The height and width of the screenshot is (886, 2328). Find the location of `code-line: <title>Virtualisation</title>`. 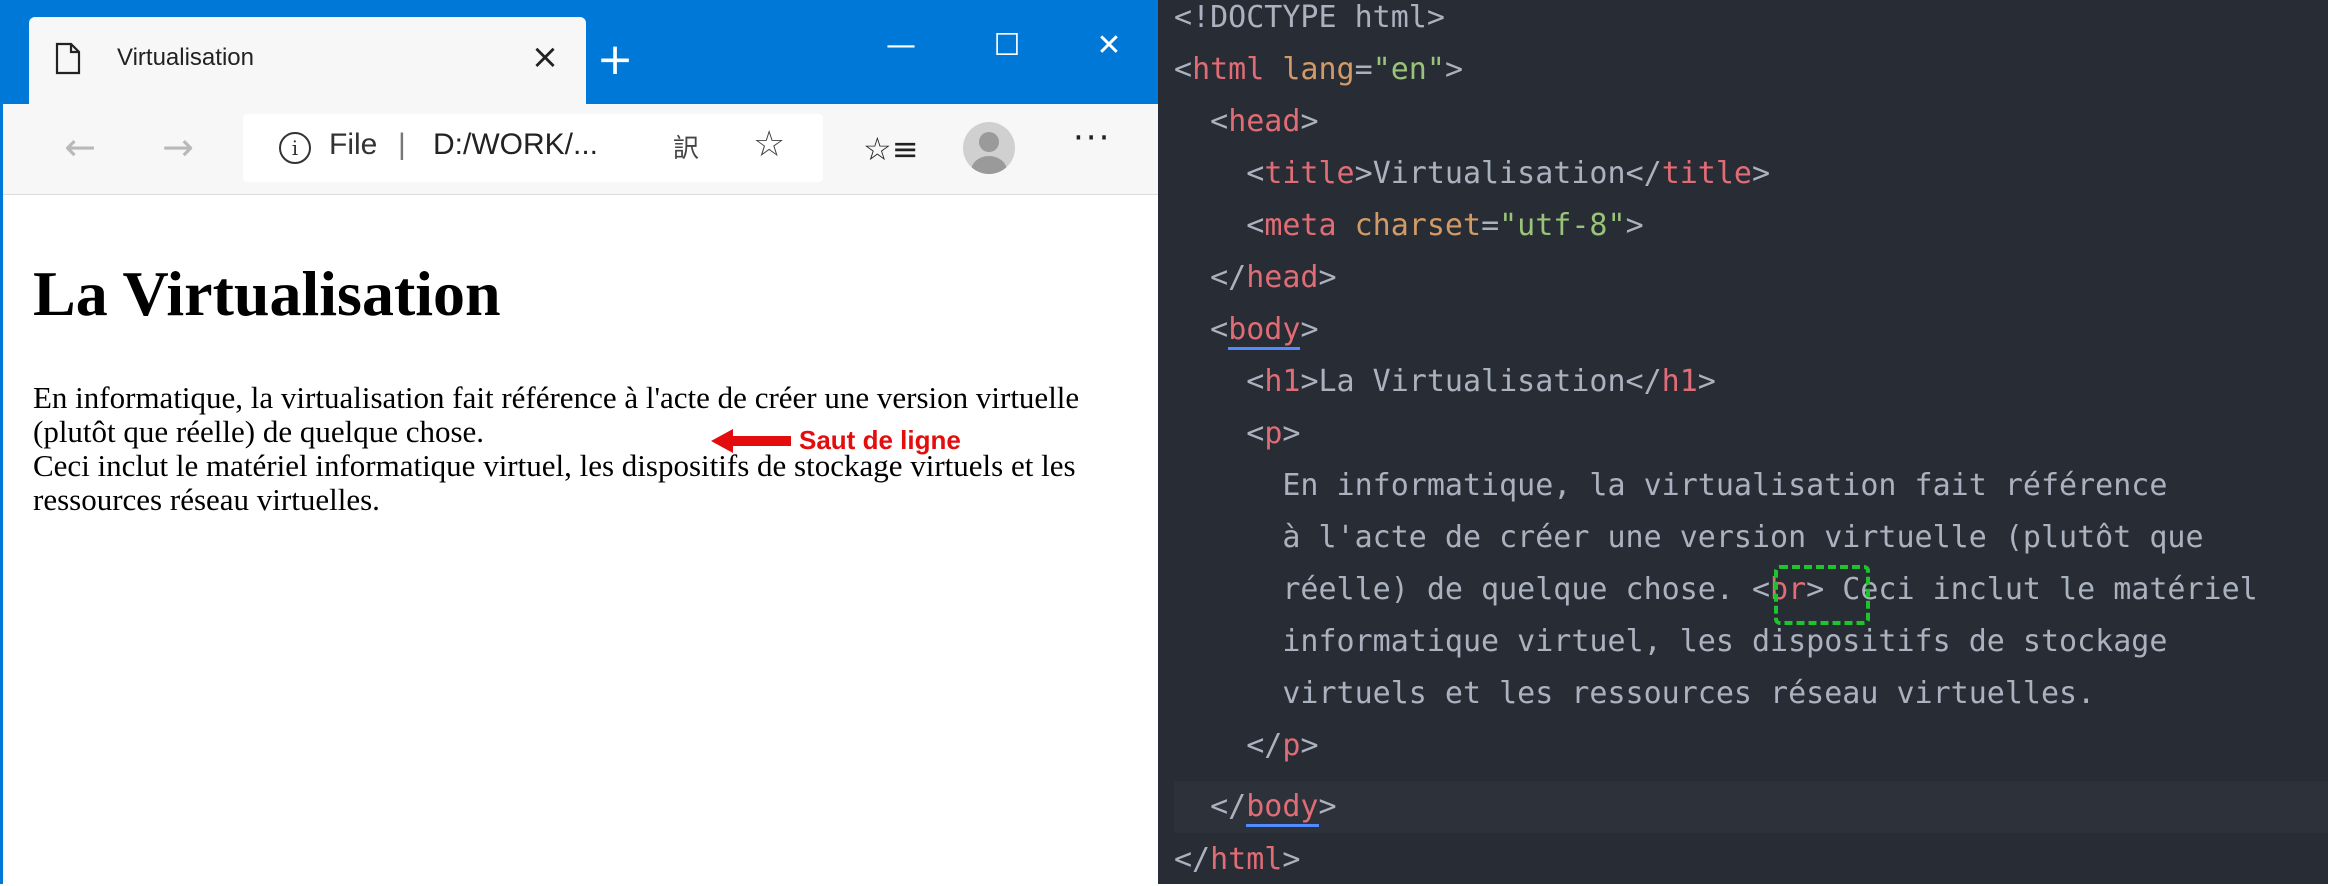

code-line: <title>Virtualisation</title> is located at coordinates (1508, 173).